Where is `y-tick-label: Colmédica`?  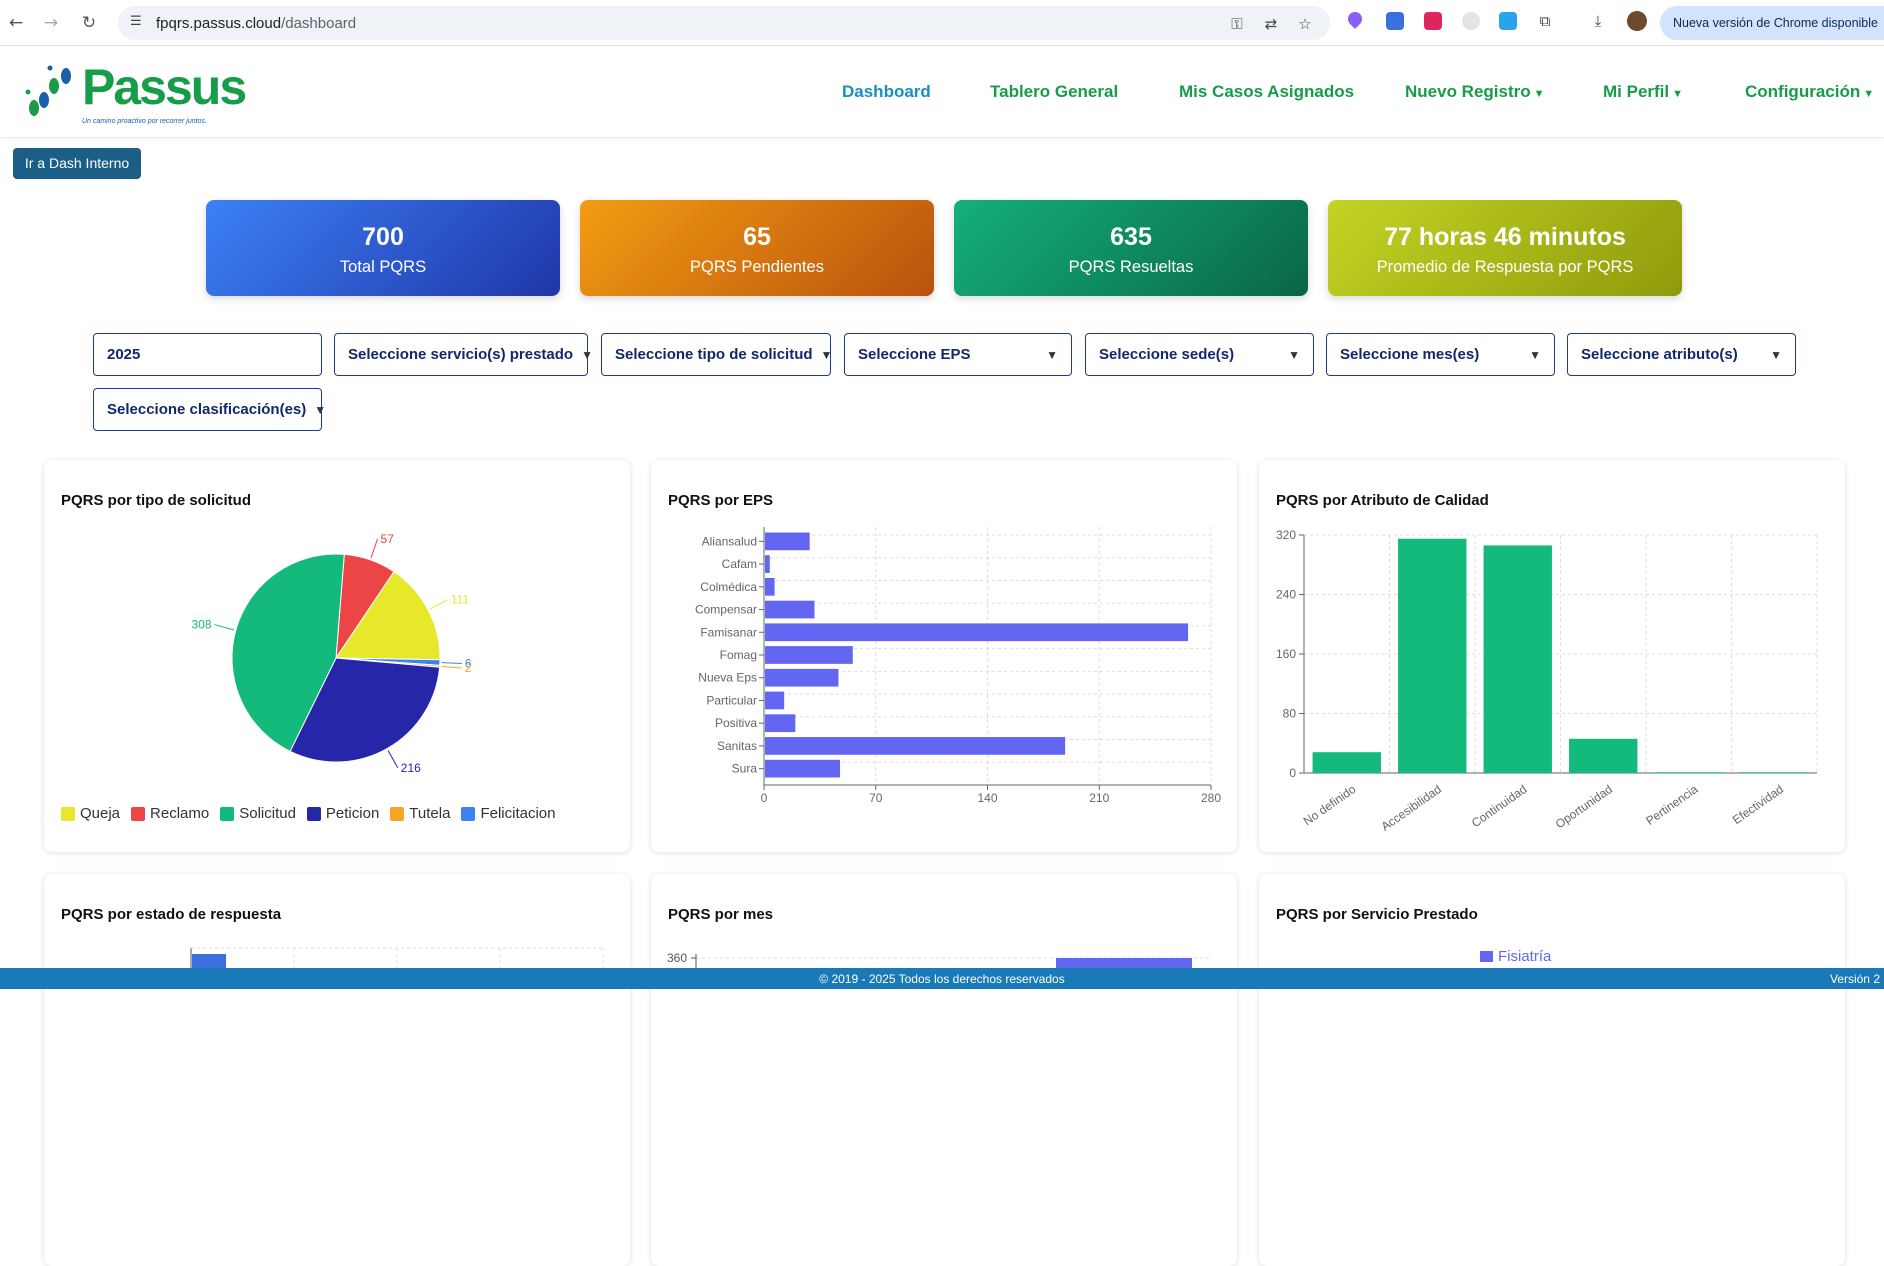 y-tick-label: Colmédica is located at coordinates (728, 587).